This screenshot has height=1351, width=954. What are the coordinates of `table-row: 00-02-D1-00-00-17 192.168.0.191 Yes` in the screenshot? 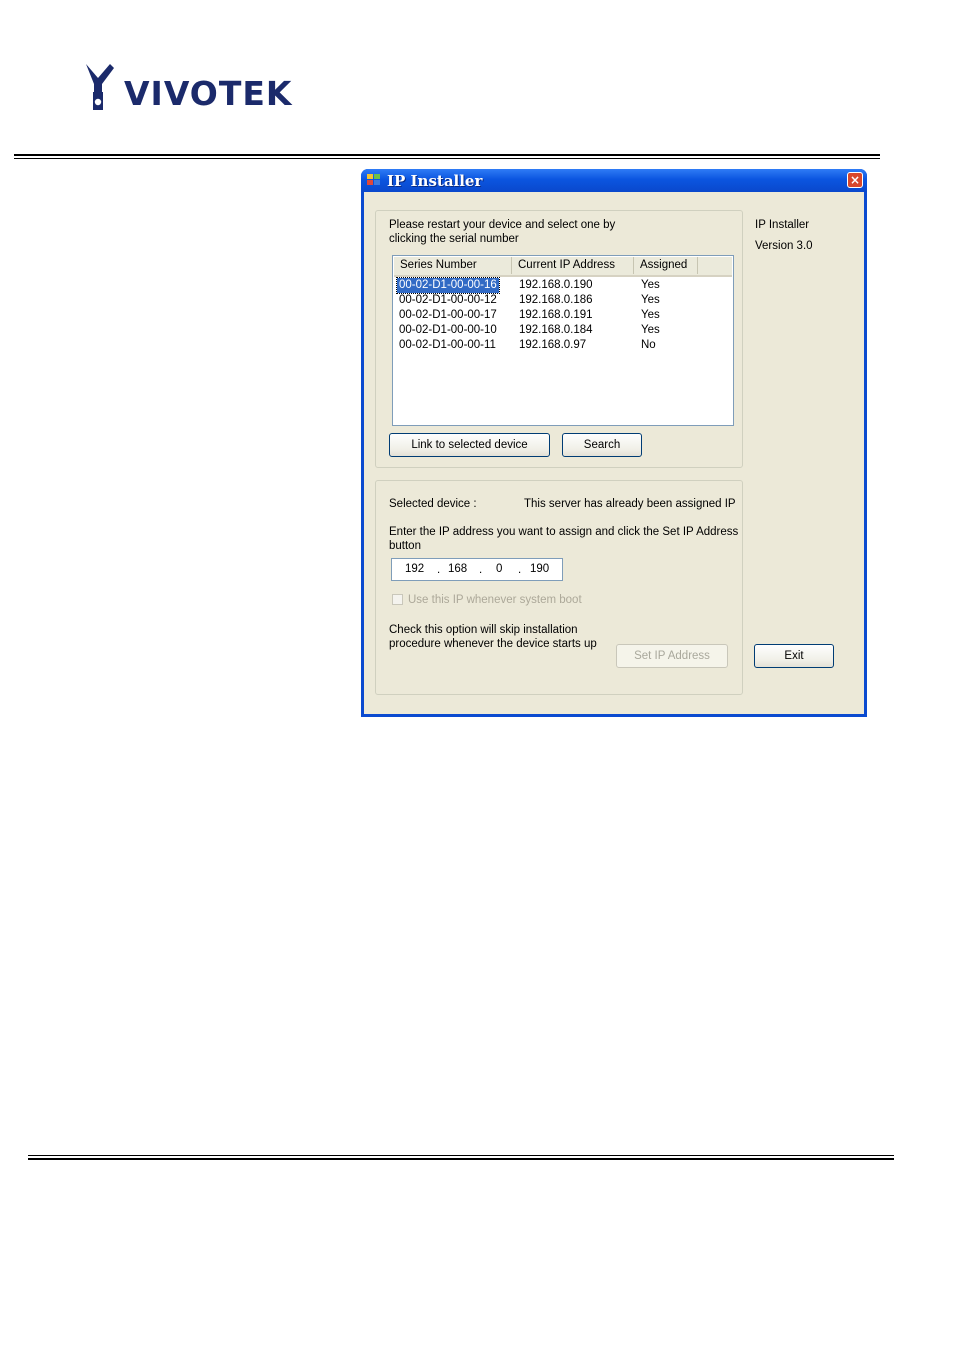 It's located at (562, 315).